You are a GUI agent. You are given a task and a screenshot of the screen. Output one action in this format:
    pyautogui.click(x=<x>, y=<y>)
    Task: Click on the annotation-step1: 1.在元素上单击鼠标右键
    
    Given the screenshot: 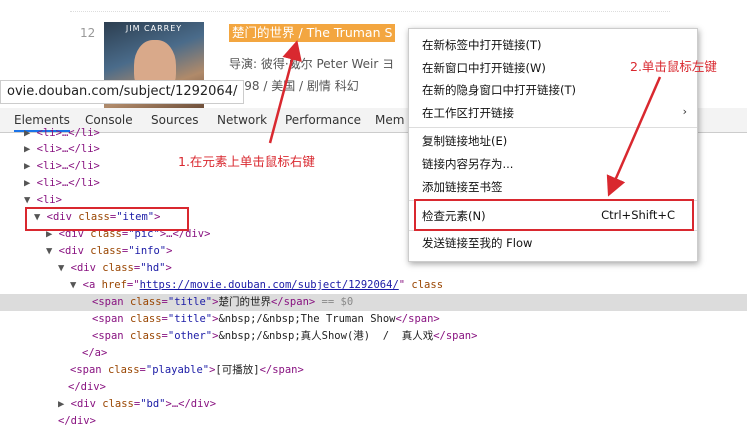 What is the action you would take?
    pyautogui.click(x=246, y=161)
    